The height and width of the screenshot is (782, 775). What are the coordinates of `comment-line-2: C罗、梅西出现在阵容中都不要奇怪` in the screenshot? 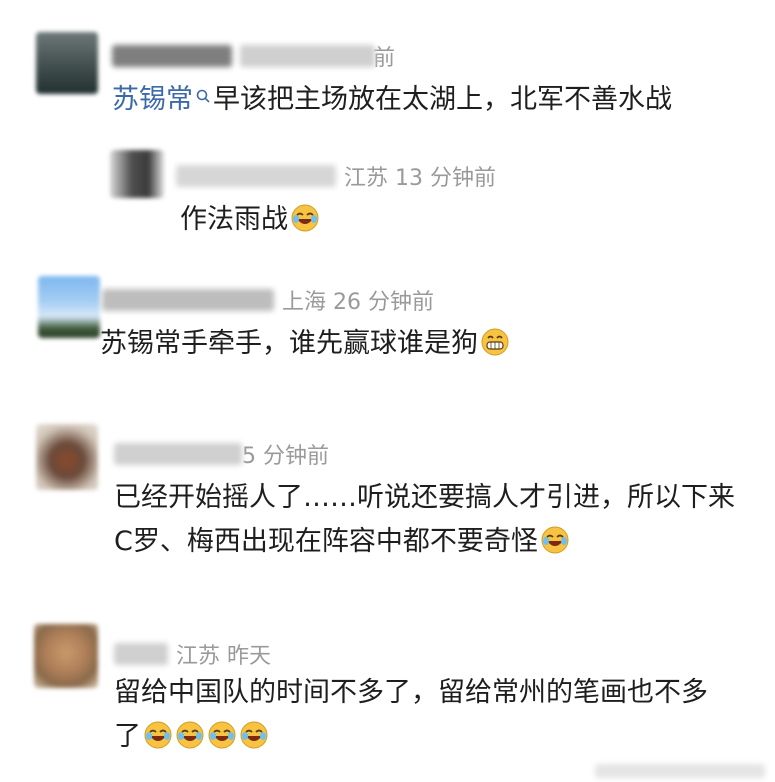 It's located at (424, 542).